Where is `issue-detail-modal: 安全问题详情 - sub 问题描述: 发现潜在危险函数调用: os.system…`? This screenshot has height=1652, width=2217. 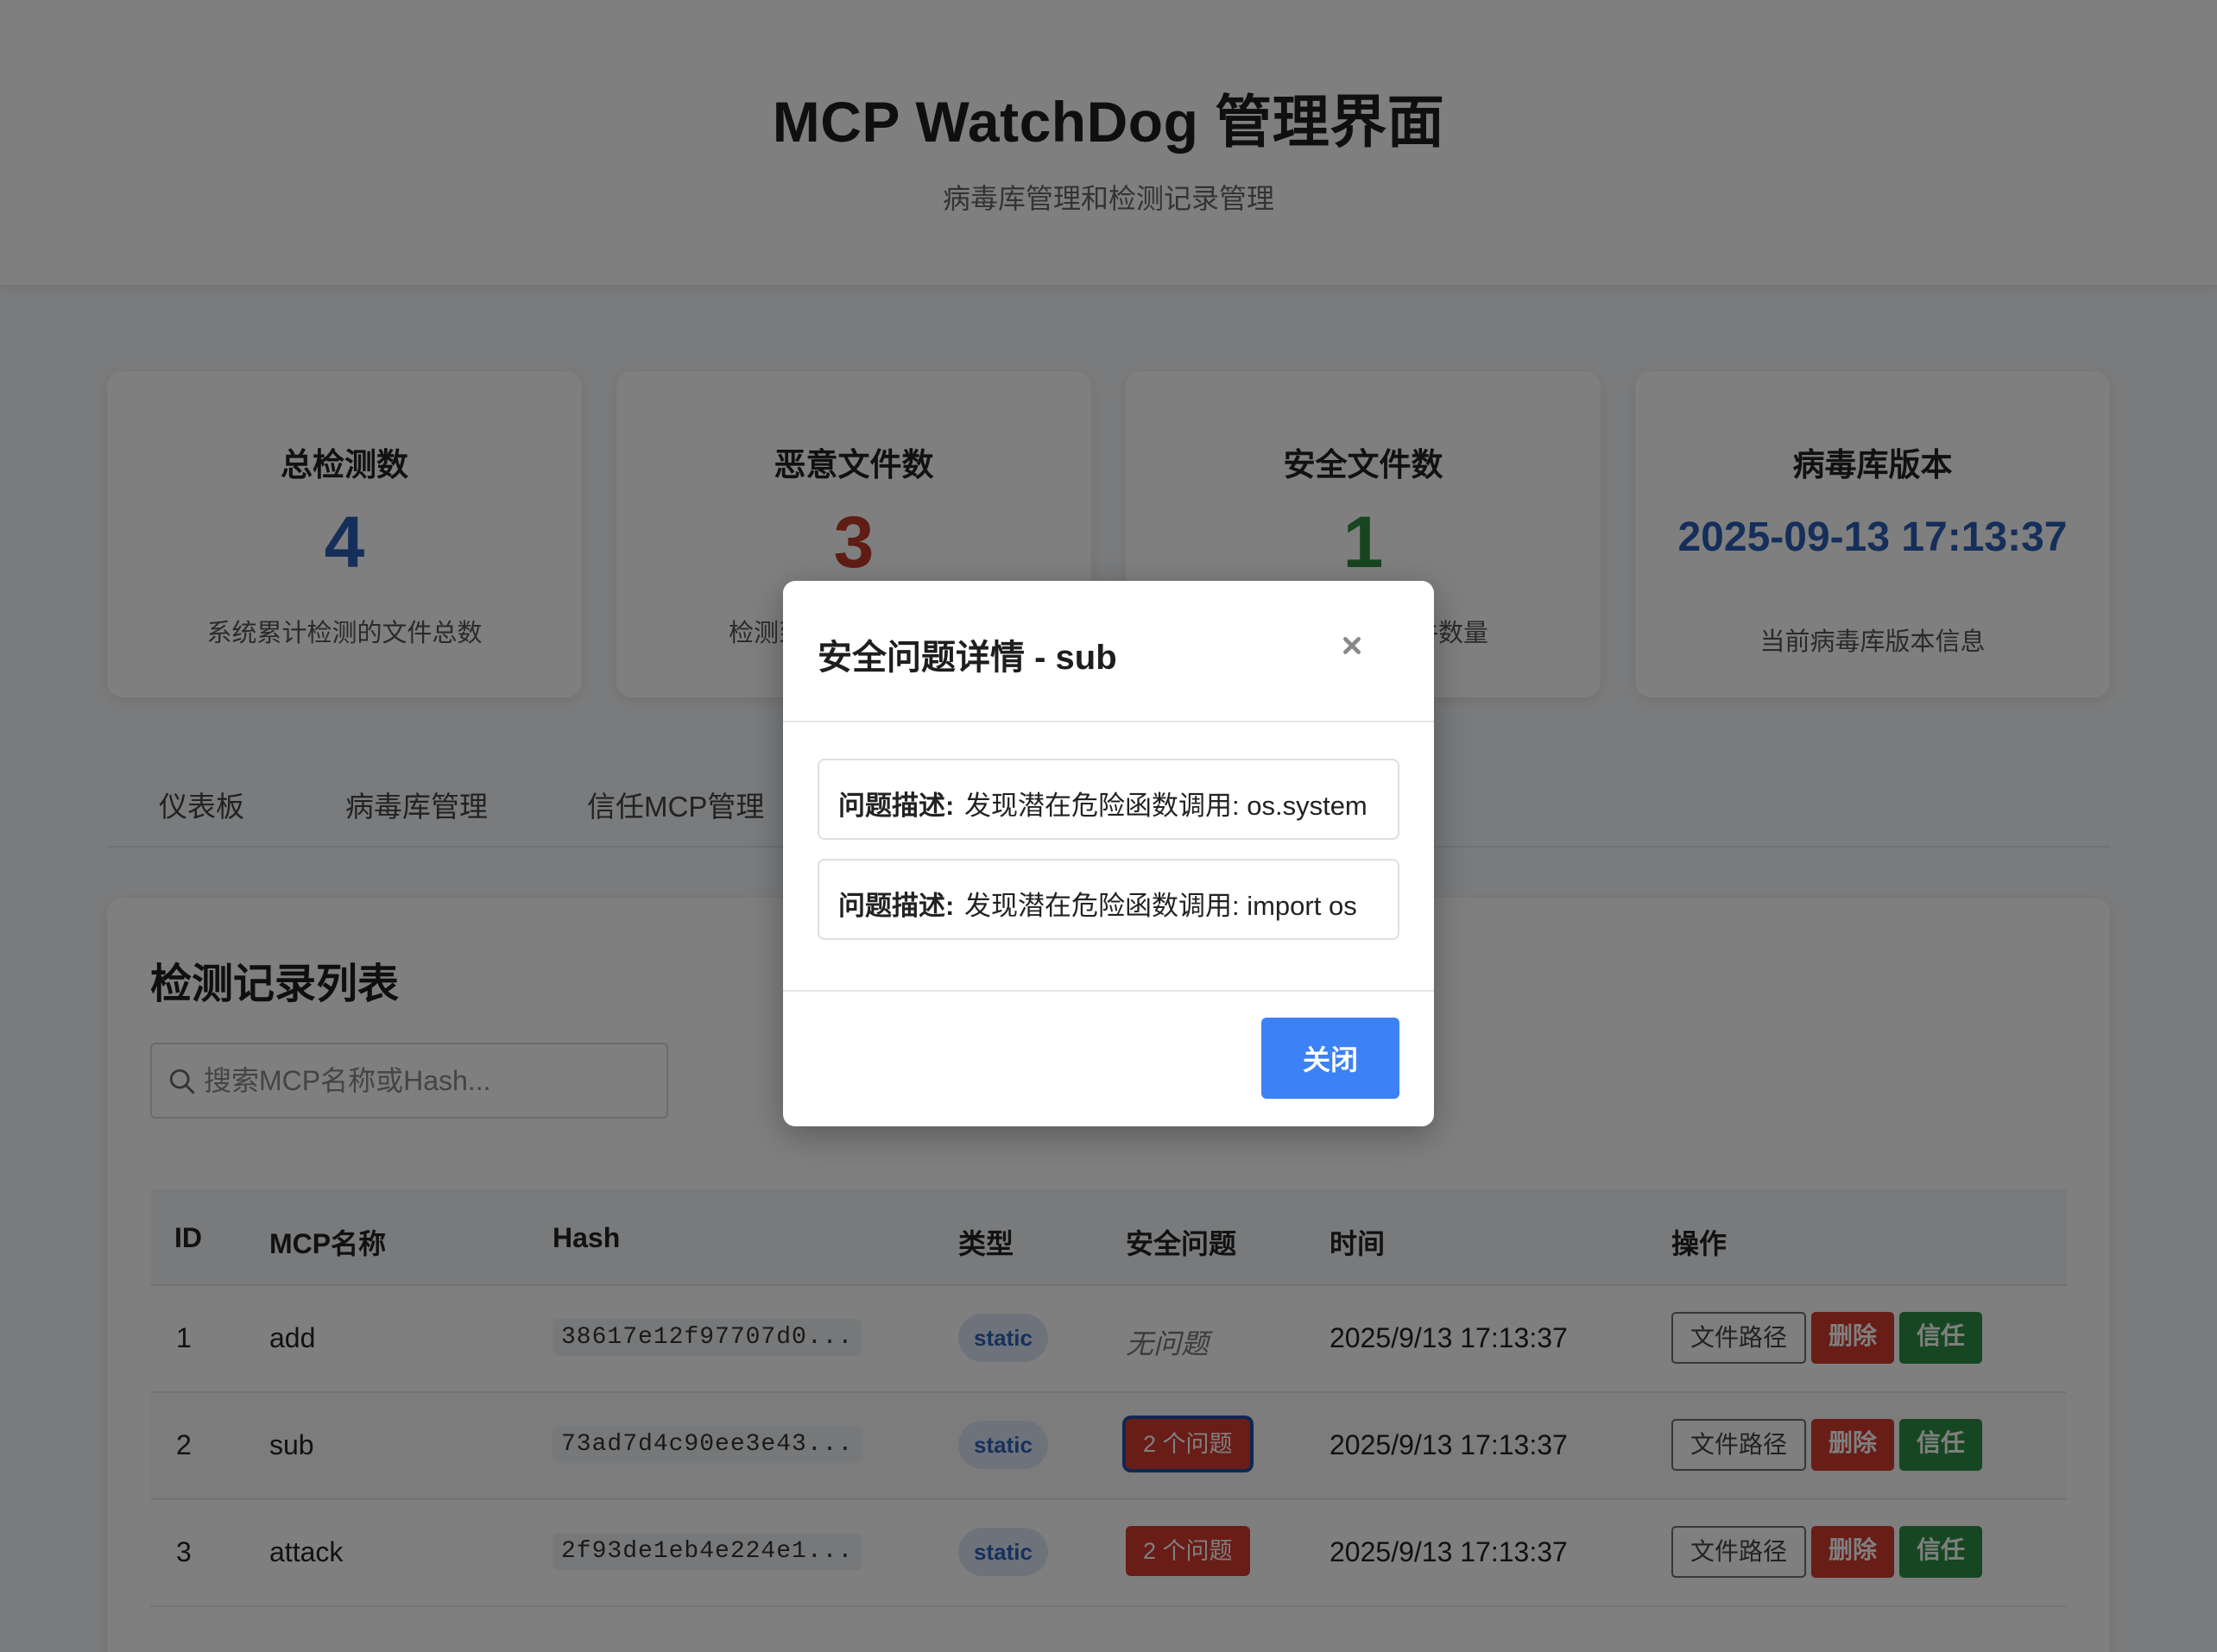 issue-detail-modal: 安全问题详情 - sub 问题描述: 发现潜在危险函数调用: os.system… is located at coordinates (1108, 853).